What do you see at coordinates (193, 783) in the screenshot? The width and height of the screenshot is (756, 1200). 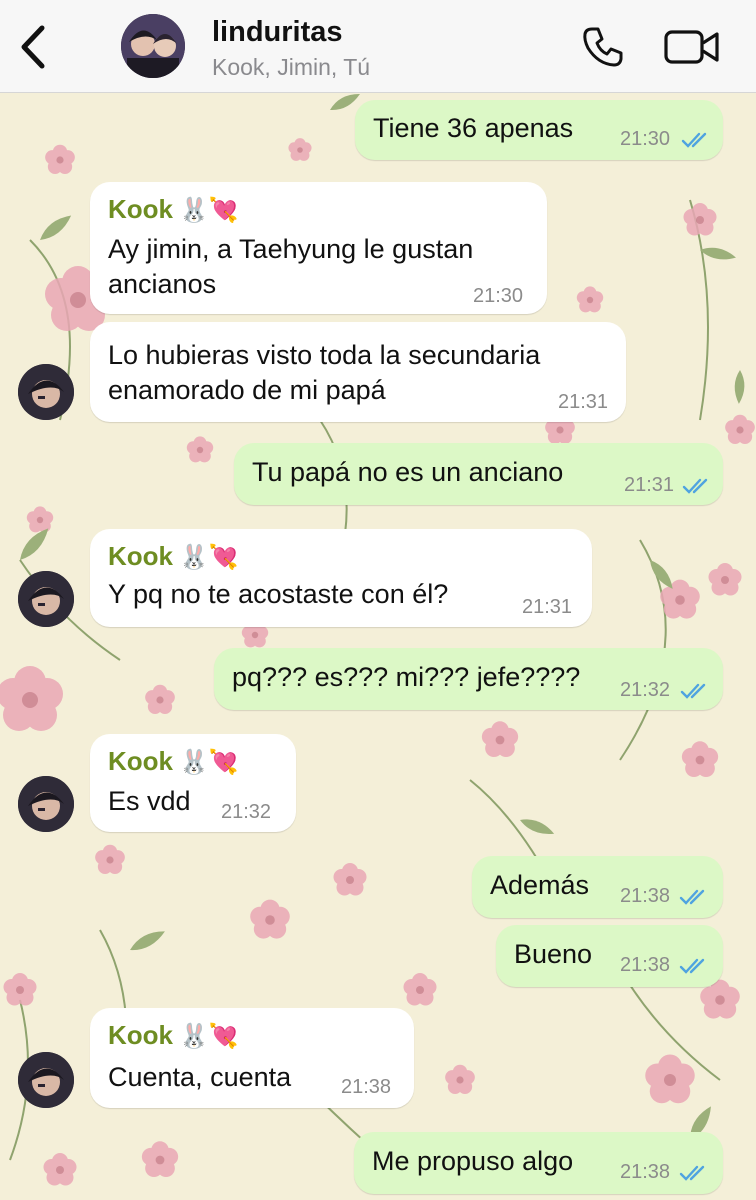 I see `incoming-message: Kook 🐰💘 Es vdd 21:32` at bounding box center [193, 783].